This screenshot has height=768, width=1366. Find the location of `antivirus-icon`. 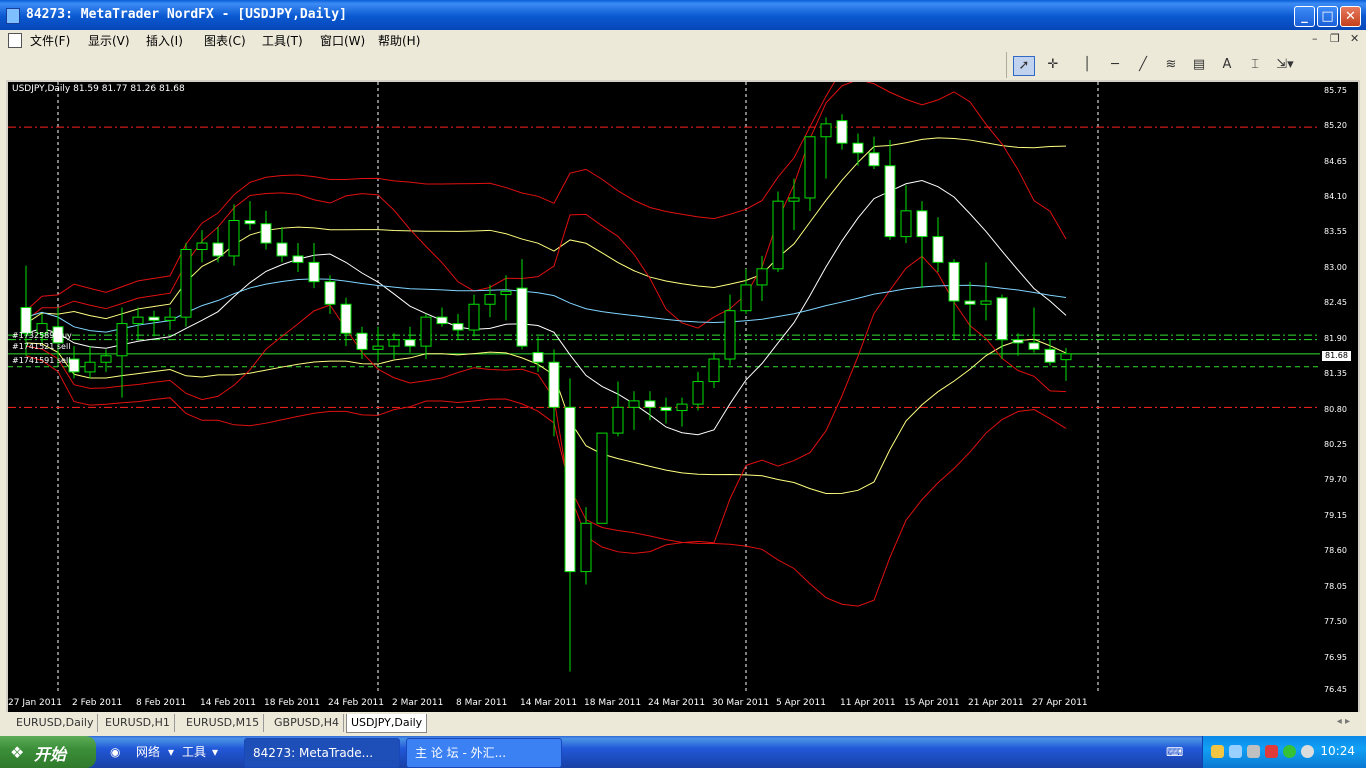

antivirus-icon is located at coordinates (1271, 751).